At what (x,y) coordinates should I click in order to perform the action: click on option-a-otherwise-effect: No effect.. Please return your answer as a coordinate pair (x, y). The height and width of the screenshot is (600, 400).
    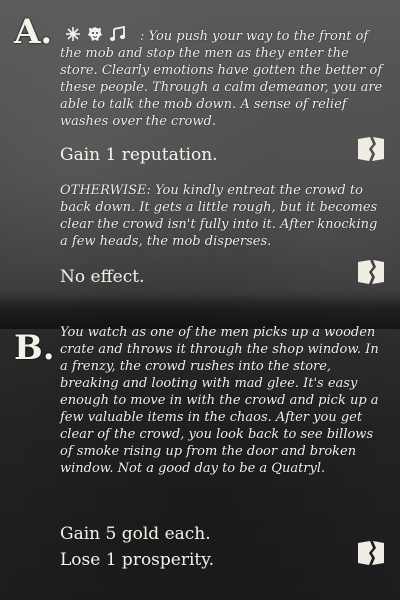
    Looking at the image, I should click on (102, 277).